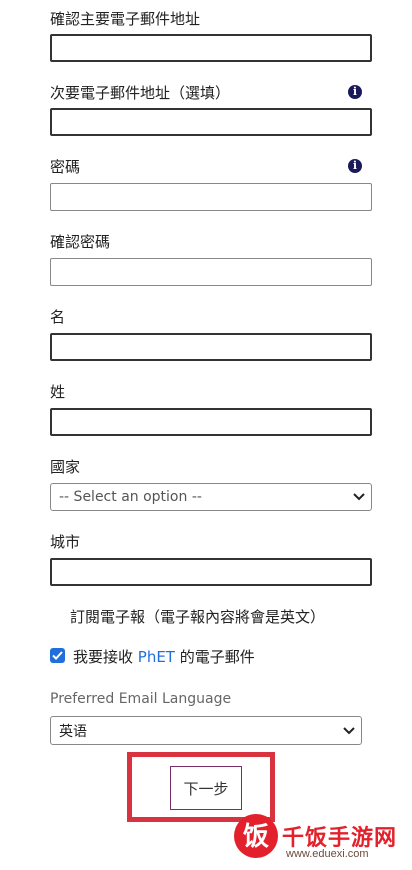 This screenshot has width=412, height=870. Describe the element at coordinates (58, 317) in the screenshot. I see `first-name-label: 名` at that location.